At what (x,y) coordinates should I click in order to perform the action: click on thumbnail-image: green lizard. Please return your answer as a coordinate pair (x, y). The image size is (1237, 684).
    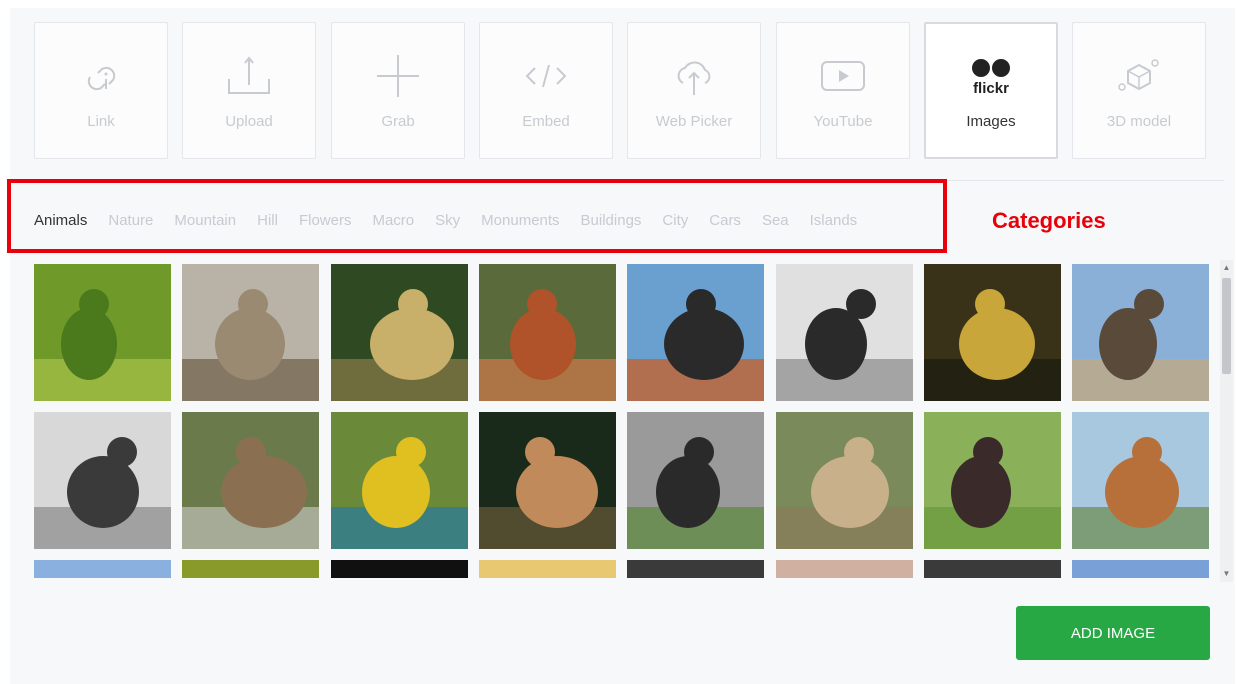
    Looking at the image, I should click on (102, 332).